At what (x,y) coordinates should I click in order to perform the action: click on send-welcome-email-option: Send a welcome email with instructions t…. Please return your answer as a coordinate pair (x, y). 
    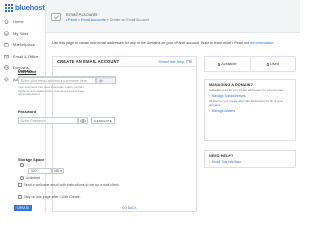
    Looking at the image, I should click on (68, 185).